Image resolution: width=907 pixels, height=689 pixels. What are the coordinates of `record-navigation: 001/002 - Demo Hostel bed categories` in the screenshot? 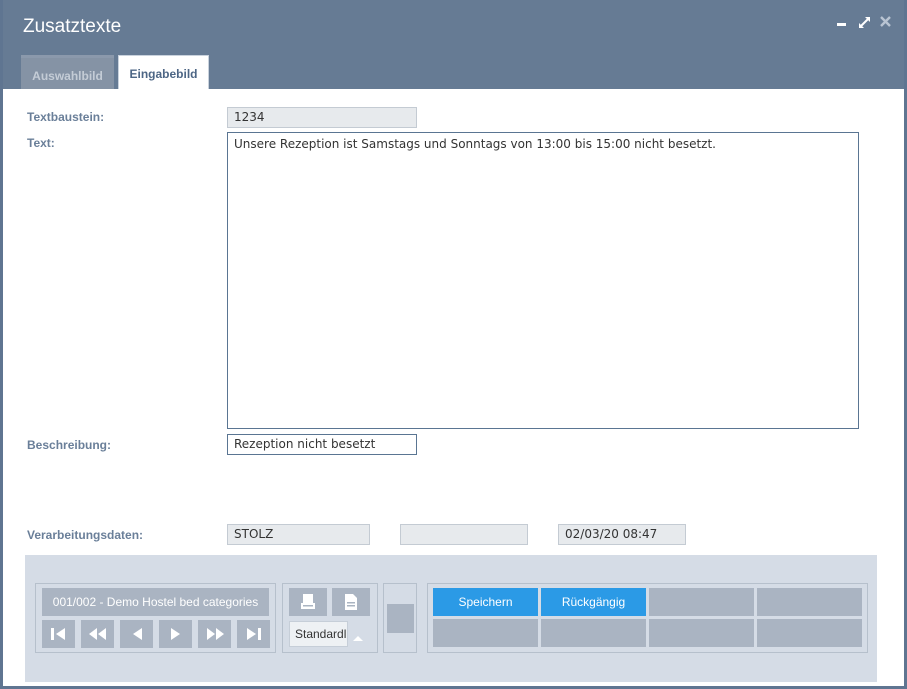 It's located at (155, 618).